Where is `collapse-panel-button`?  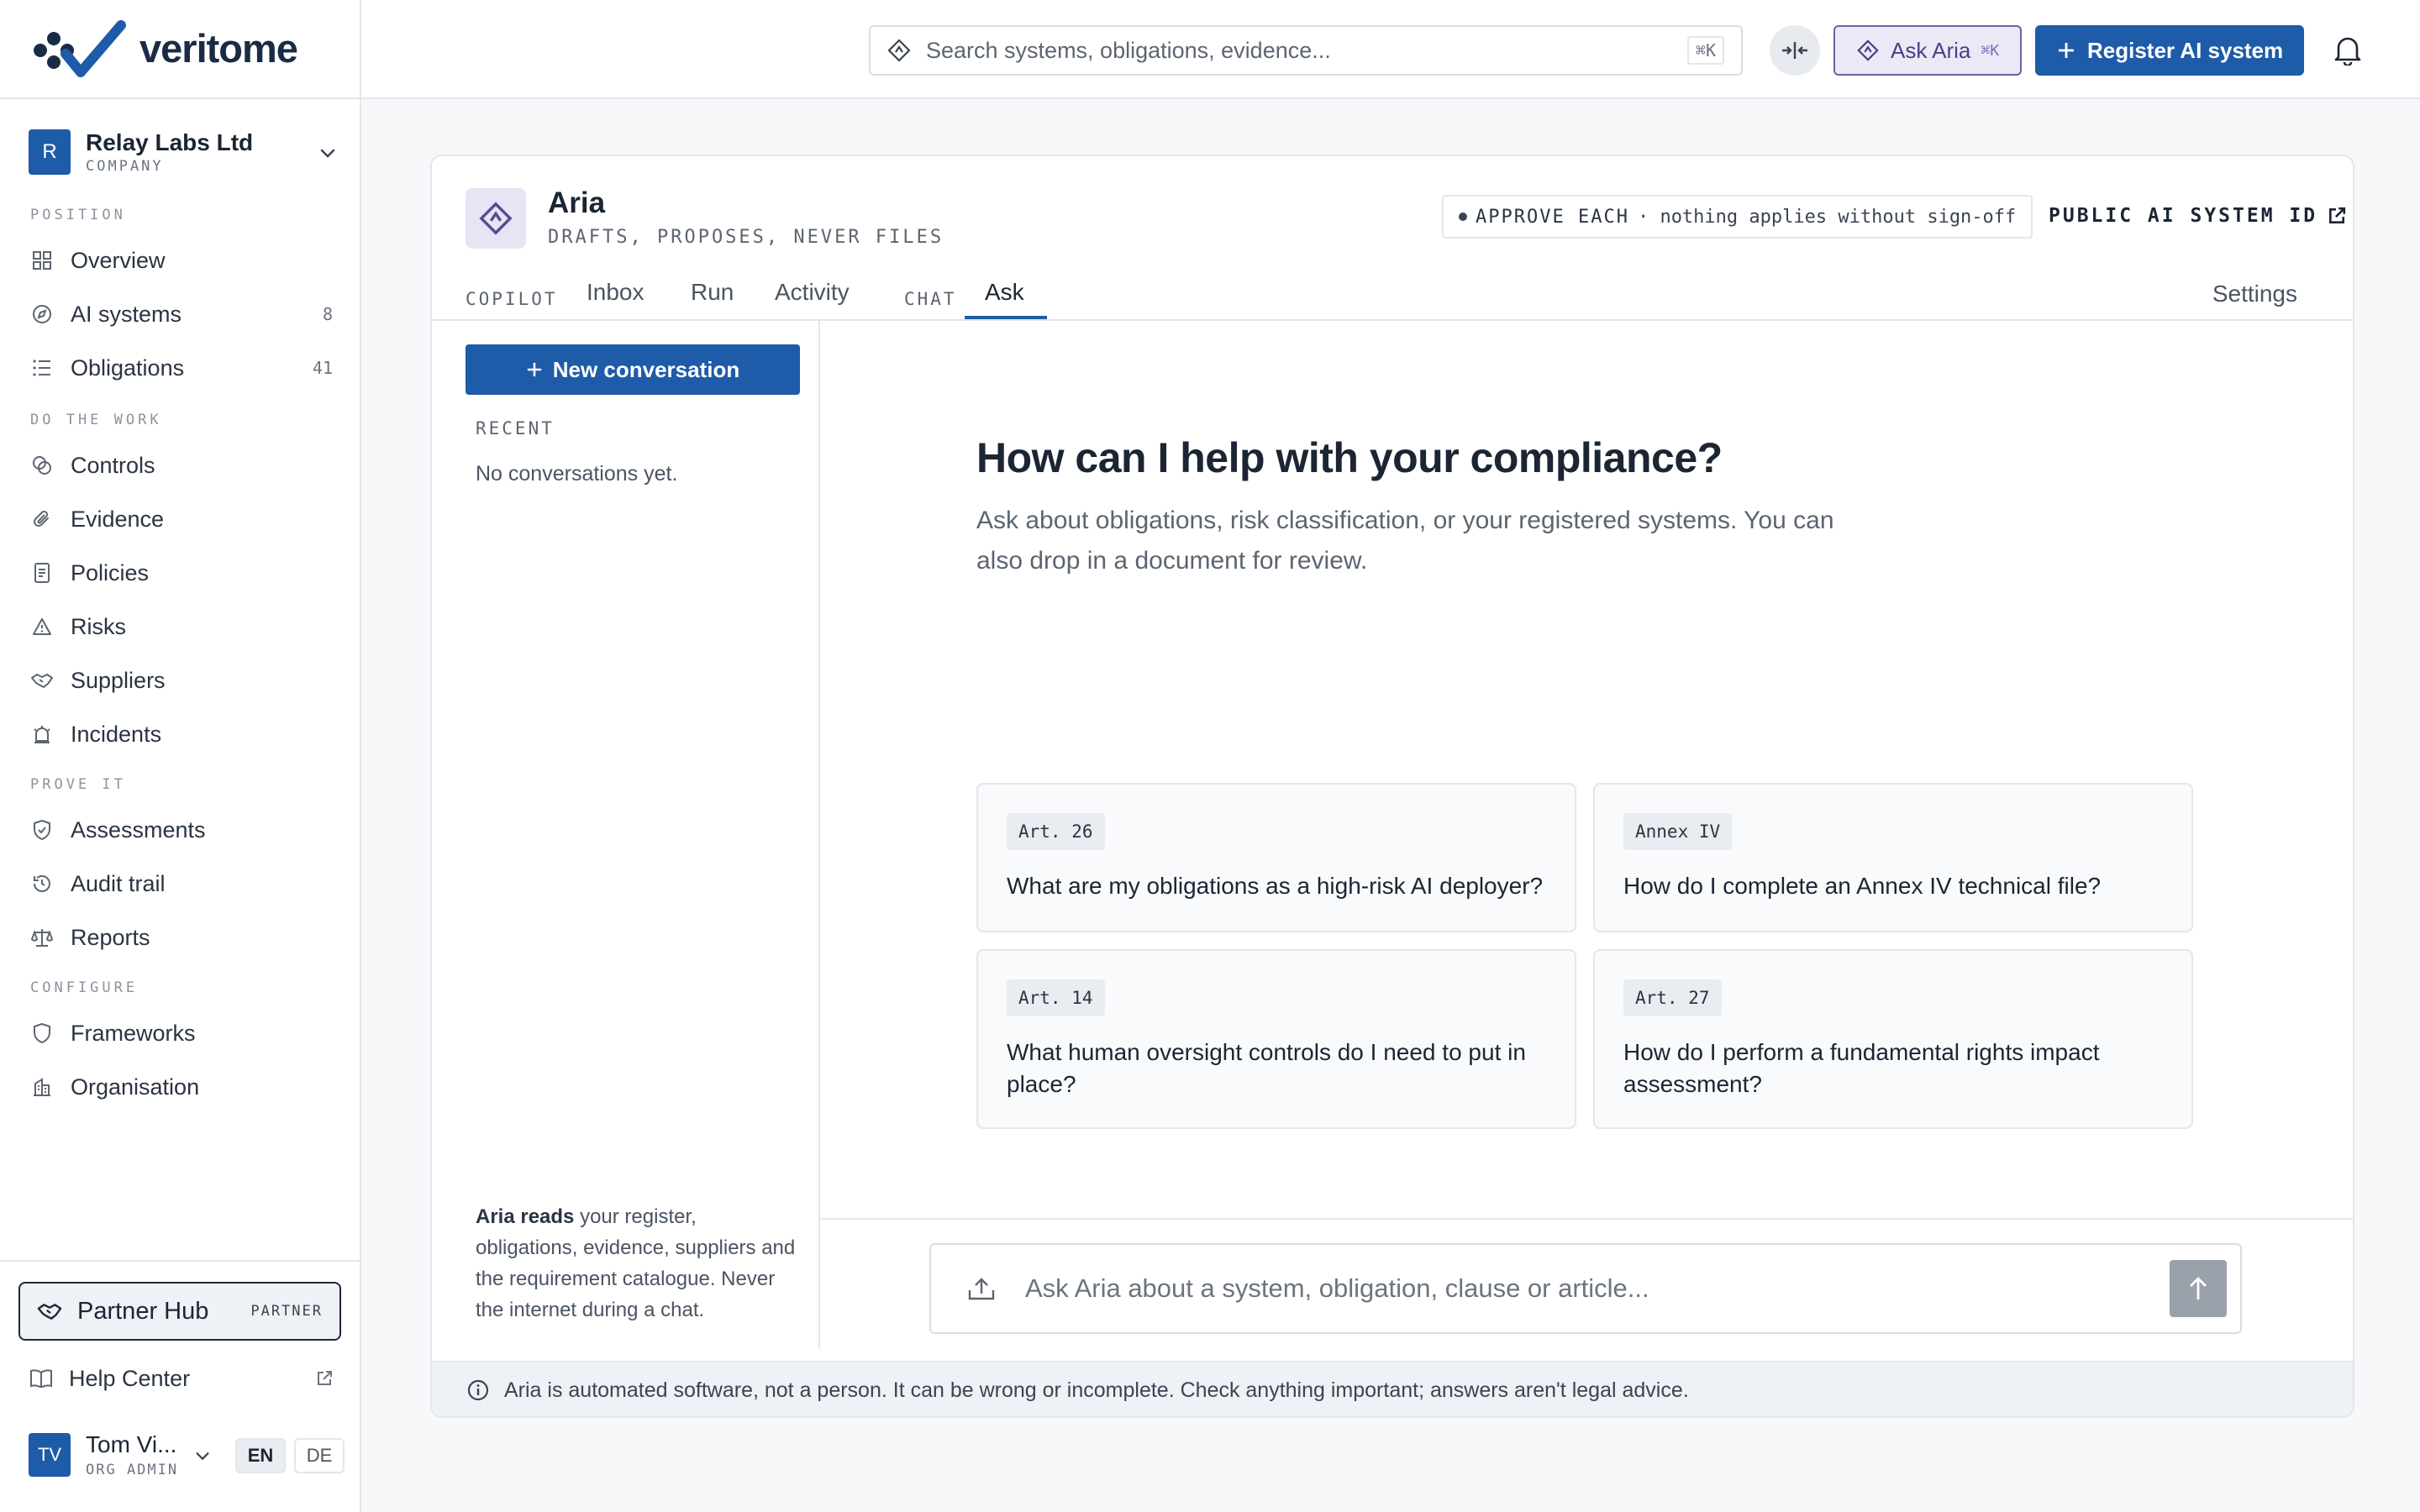 collapse-panel-button is located at coordinates (1795, 50).